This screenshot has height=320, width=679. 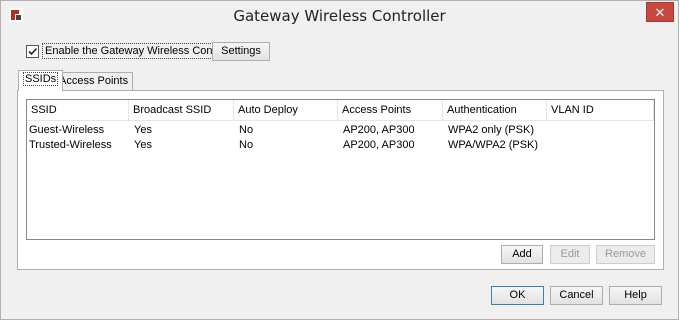 I want to click on title-bar: Gateway Wireless Controller ✕, so click(x=339, y=16).